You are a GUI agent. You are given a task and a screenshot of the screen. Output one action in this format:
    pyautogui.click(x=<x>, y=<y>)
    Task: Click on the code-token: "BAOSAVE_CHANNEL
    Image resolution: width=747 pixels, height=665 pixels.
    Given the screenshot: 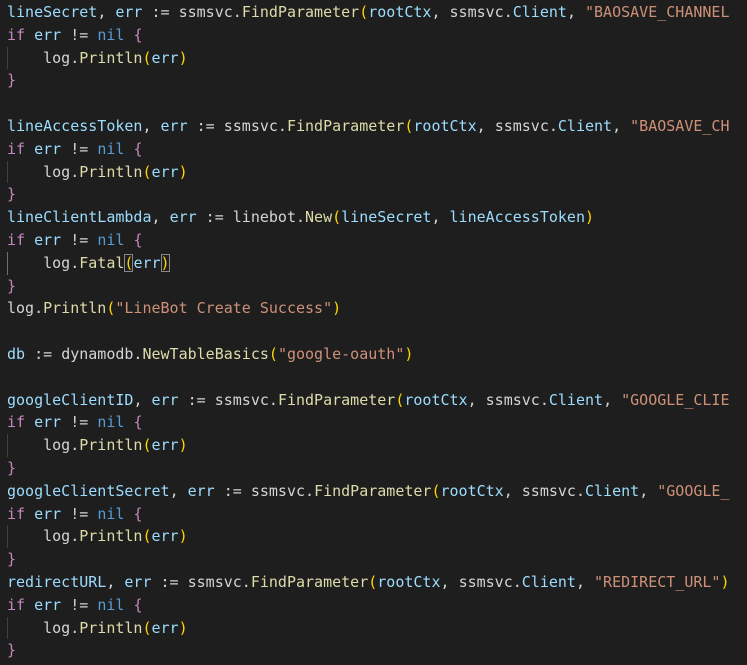 What is the action you would take?
    pyautogui.click(x=657, y=12)
    